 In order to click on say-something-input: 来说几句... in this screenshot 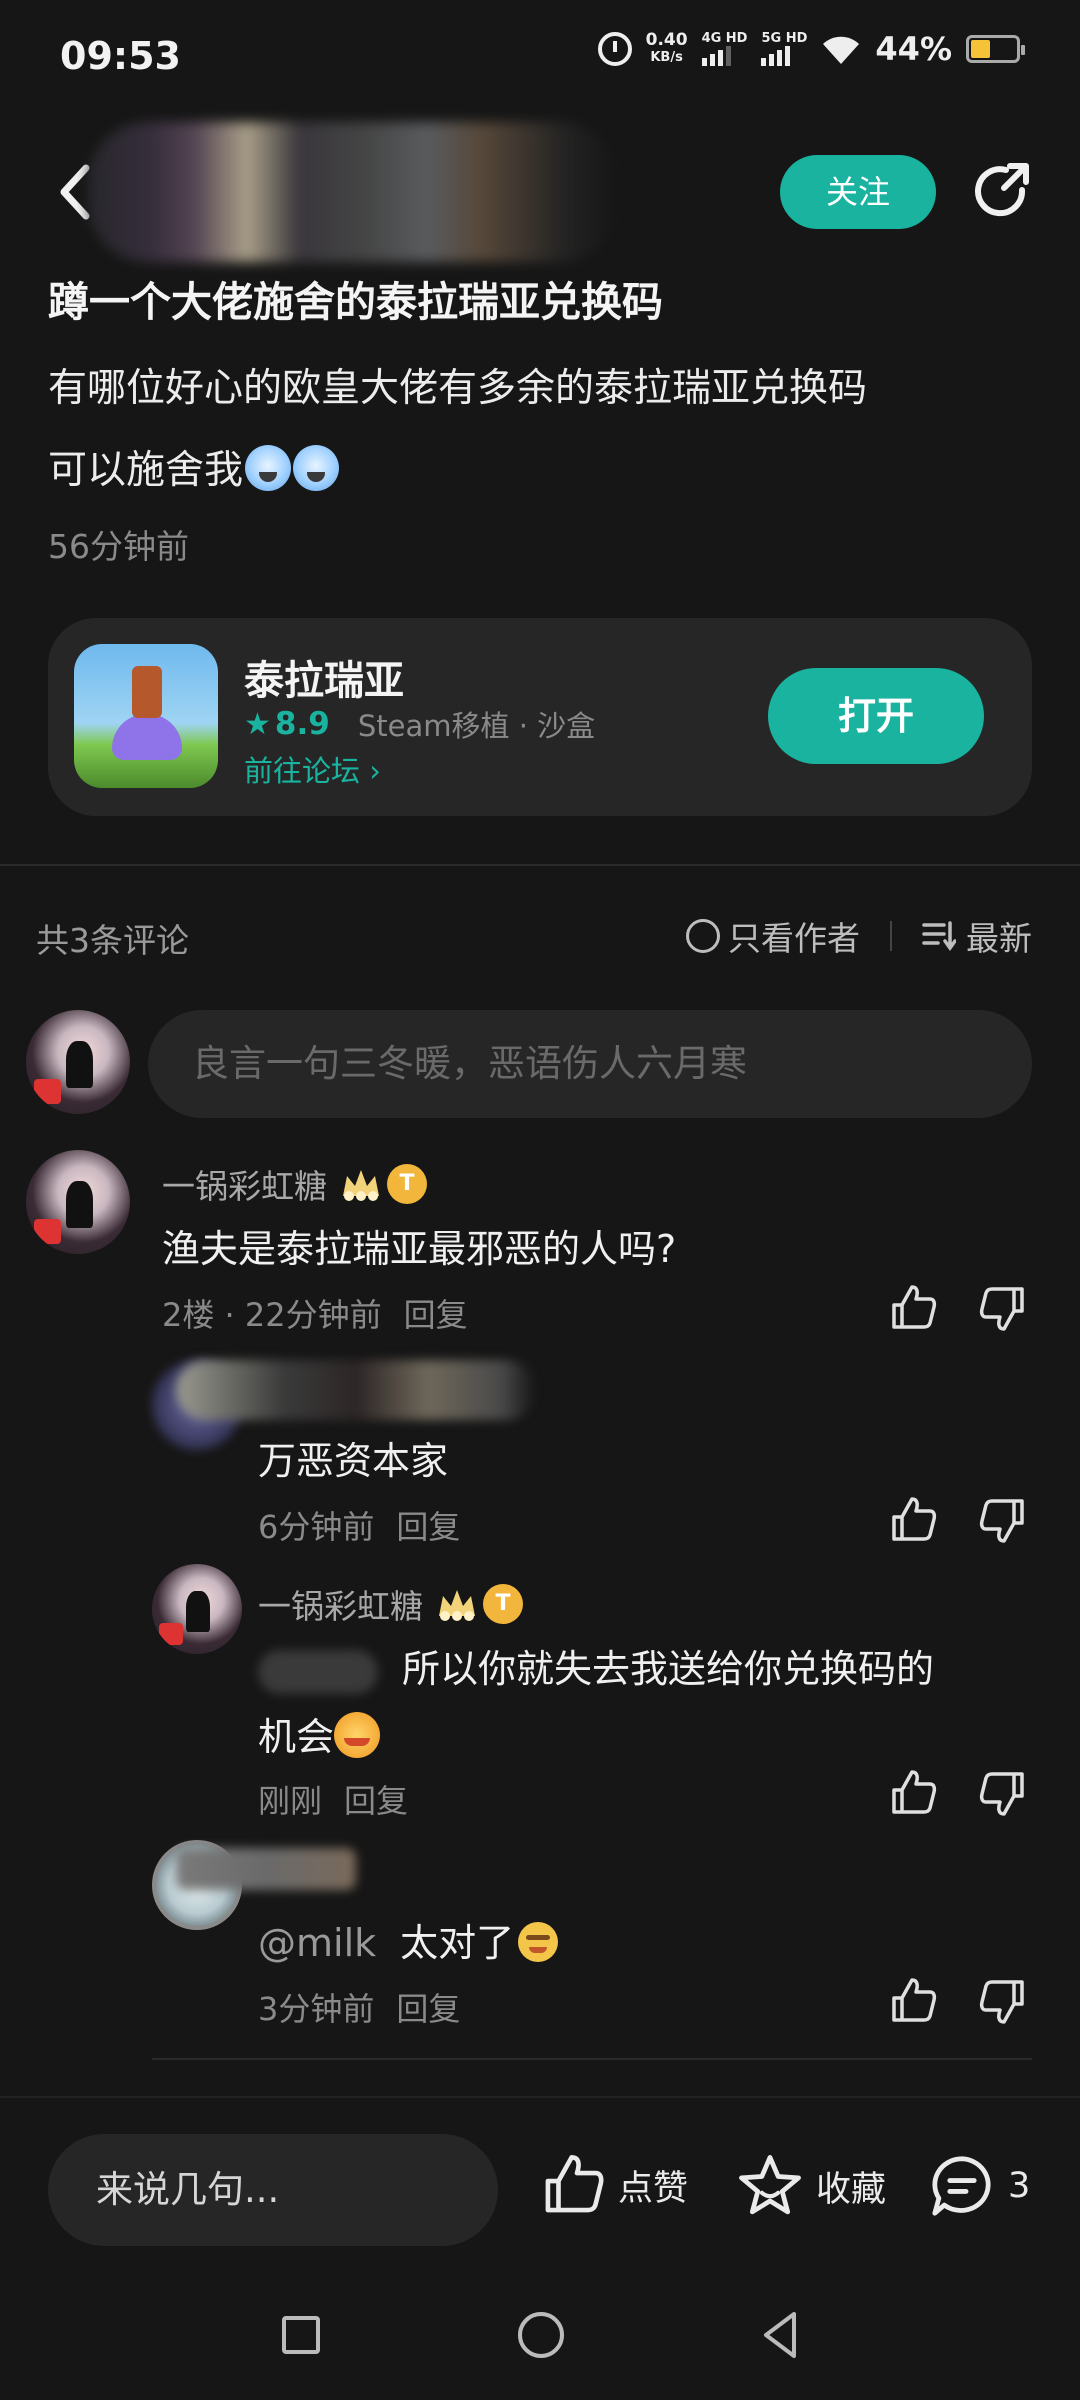, I will do `click(273, 2190)`.